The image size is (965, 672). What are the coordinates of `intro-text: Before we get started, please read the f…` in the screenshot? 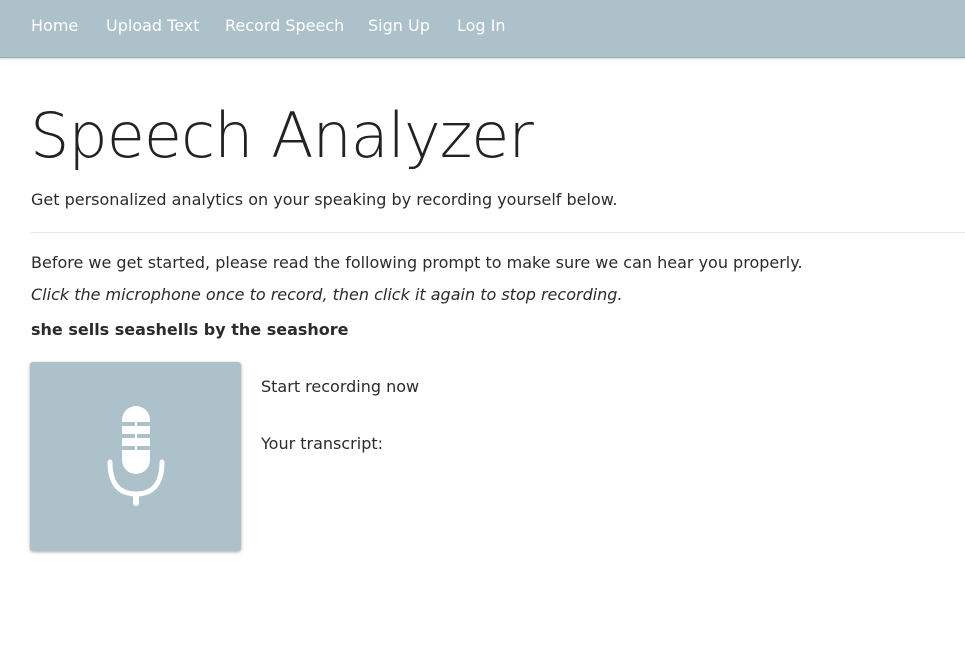 It's located at (417, 262).